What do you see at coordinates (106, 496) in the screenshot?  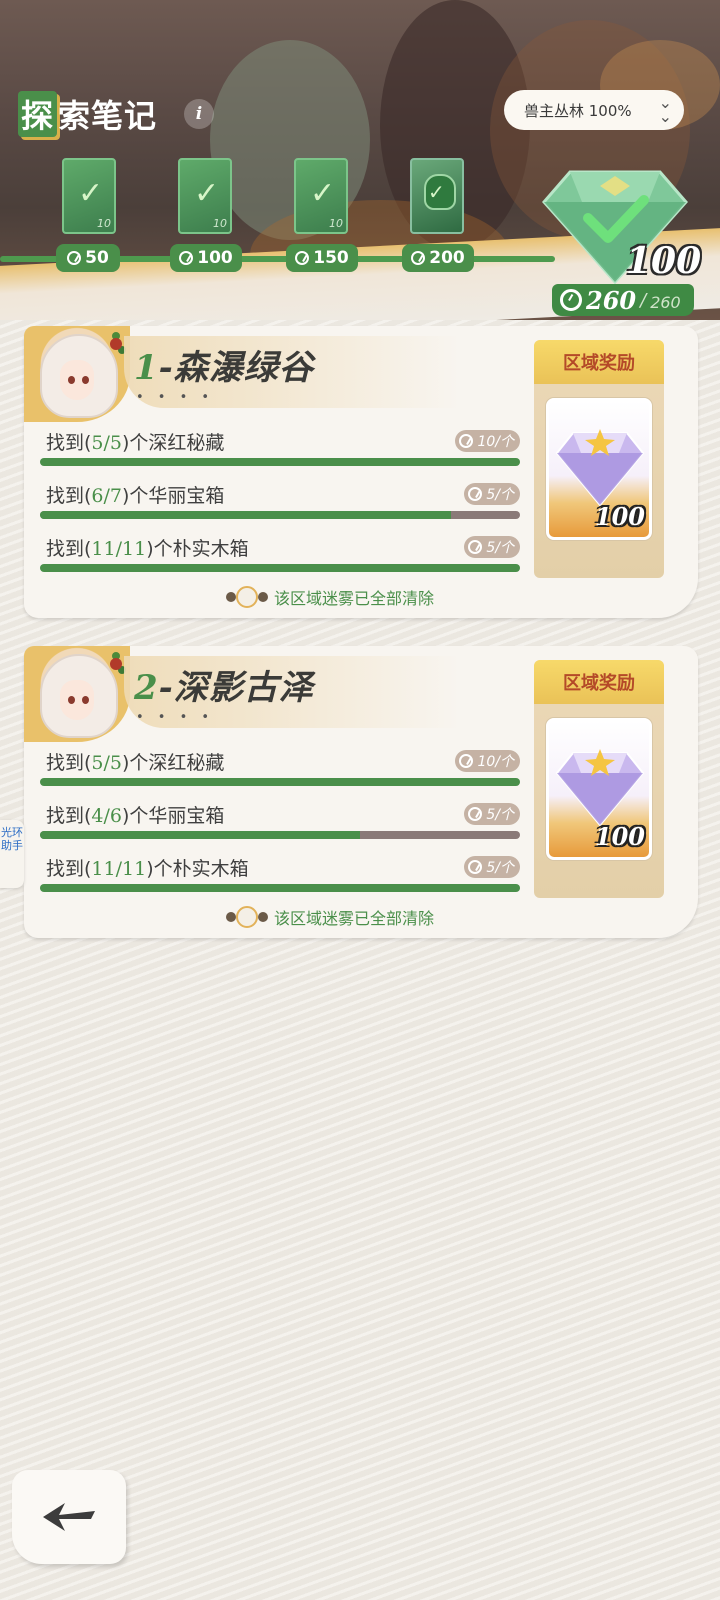 I see `task-count: 6/7` at bounding box center [106, 496].